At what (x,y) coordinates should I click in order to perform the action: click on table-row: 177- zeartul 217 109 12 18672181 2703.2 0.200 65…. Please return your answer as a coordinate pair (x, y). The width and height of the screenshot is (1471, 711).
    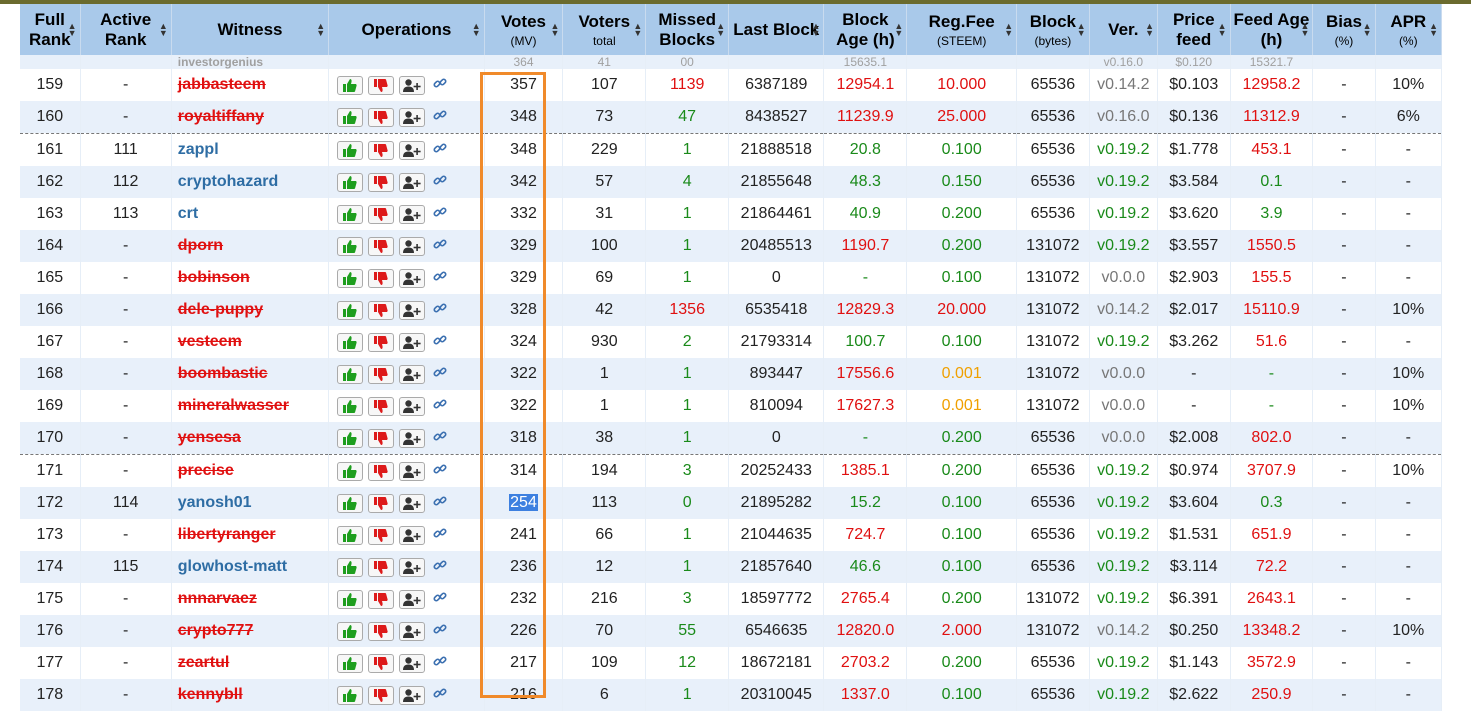
    Looking at the image, I should click on (731, 663).